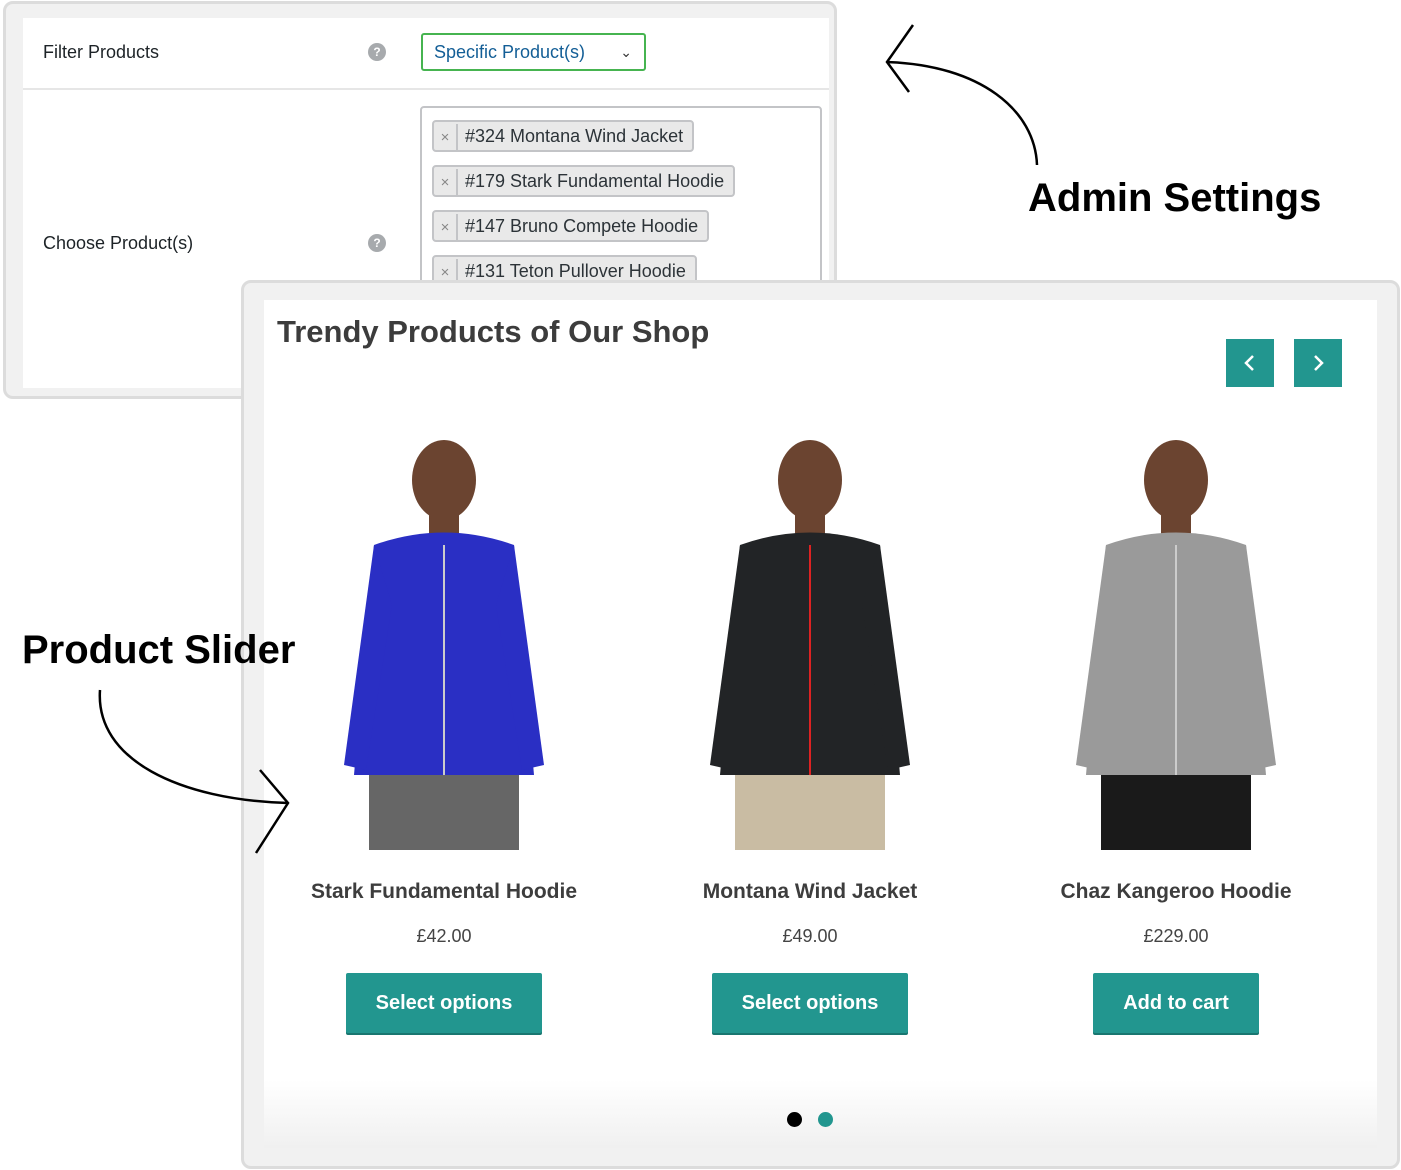  I want to click on product-slider-annotation: Product Slider, so click(159, 650).